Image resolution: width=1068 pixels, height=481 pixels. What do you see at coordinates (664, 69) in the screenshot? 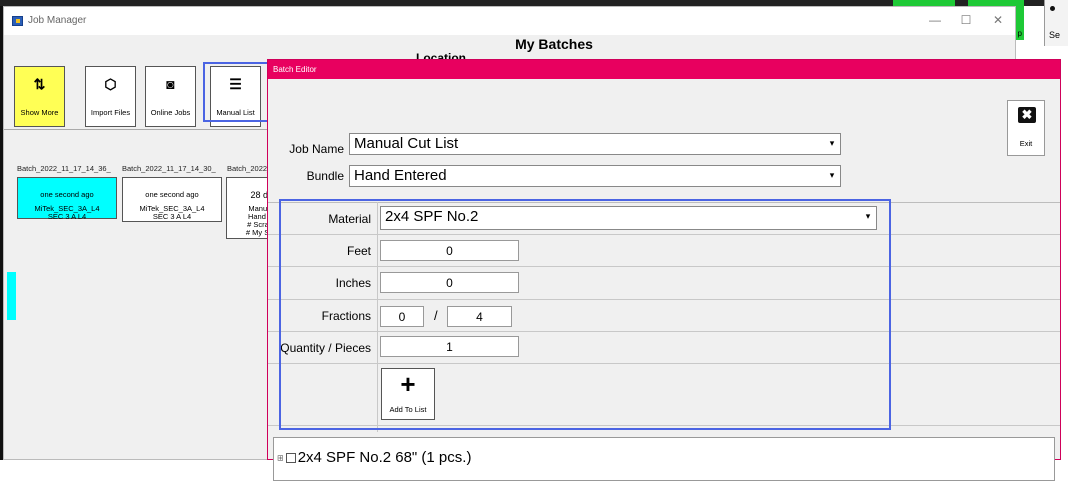
I see `batch-editor-titlebar: Batch Editor` at bounding box center [664, 69].